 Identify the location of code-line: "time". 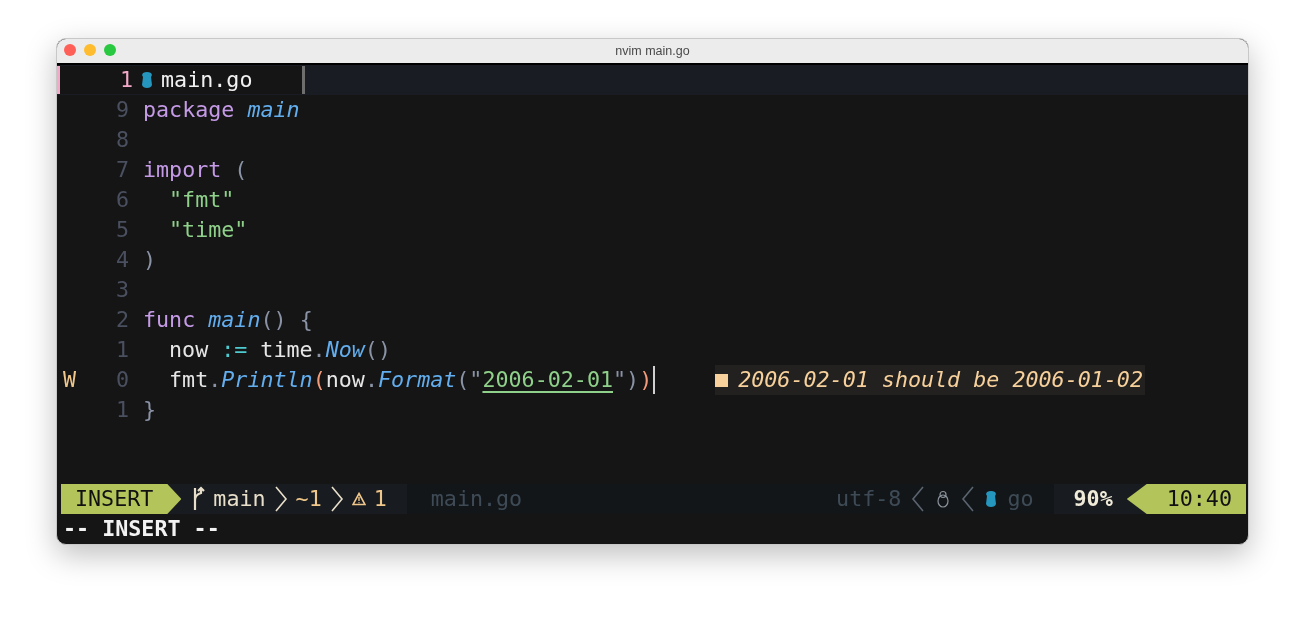
(208, 230).